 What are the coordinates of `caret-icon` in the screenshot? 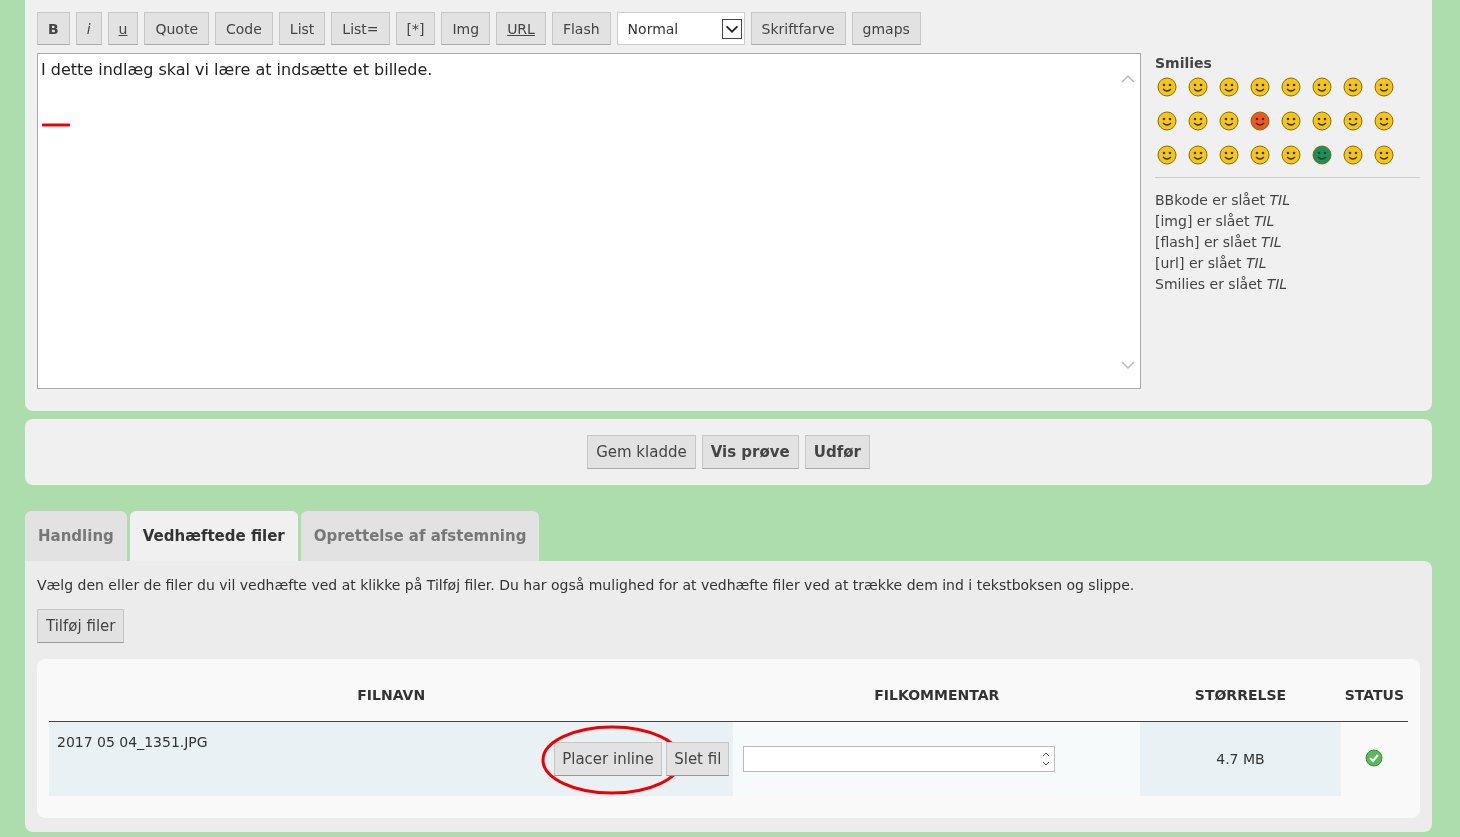 It's located at (731, 28).